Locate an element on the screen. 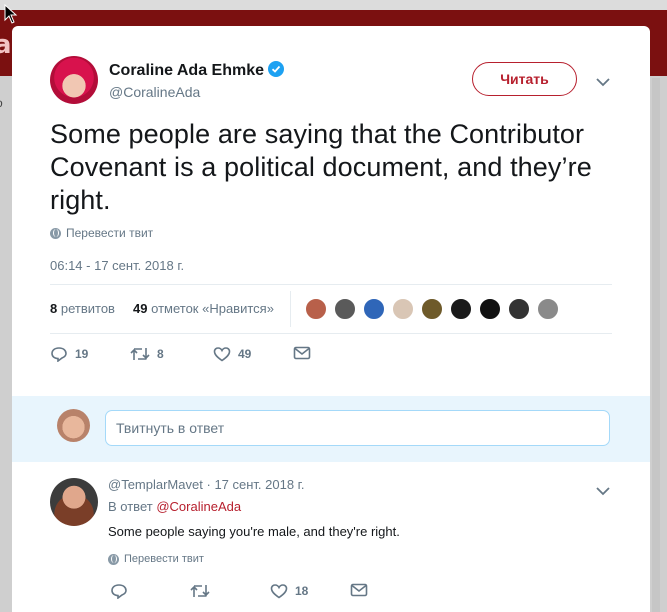 The height and width of the screenshot is (612, 667). reply-compose-area: Твитнуть в ответ is located at coordinates (331, 429).